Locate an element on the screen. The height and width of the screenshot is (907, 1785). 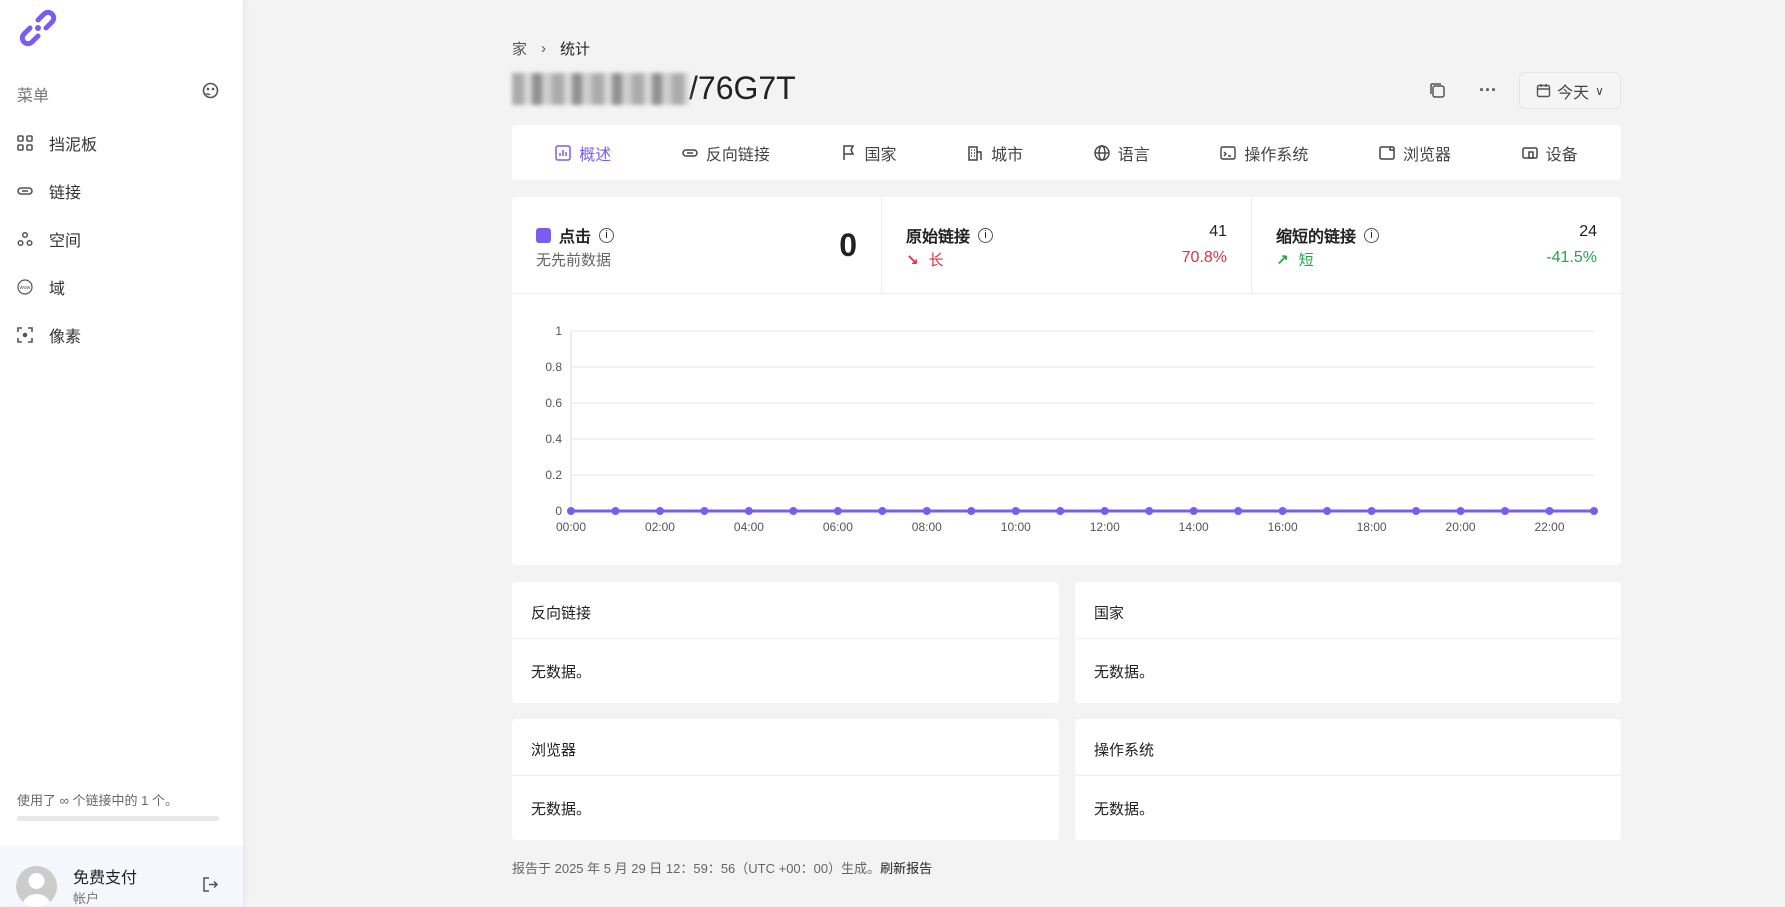
tab-os: 操作系统 is located at coordinates (1264, 153).